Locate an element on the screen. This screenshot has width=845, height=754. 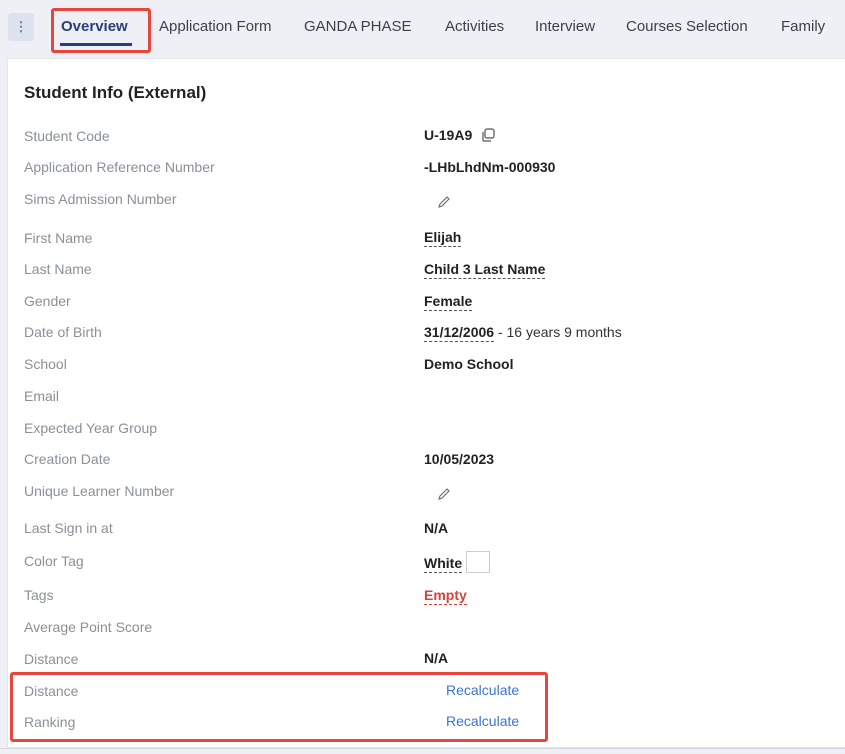
distance-recalc-label: Distance is located at coordinates (51, 691).